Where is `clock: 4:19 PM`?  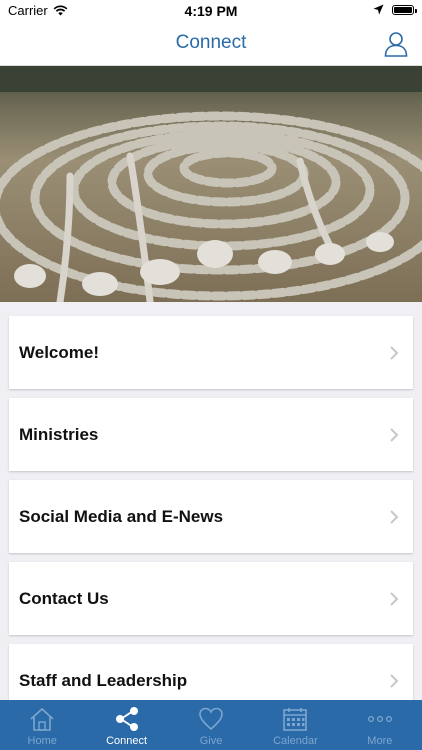
clock: 4:19 PM is located at coordinates (211, 11).